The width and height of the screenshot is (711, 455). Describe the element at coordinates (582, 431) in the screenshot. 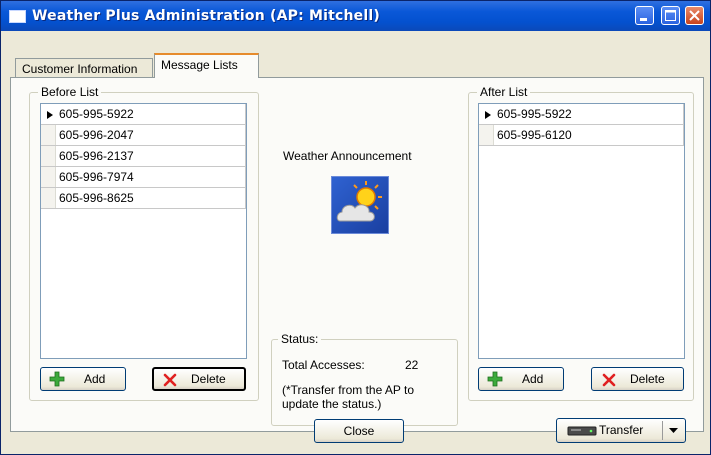

I see `transfer-icon` at that location.